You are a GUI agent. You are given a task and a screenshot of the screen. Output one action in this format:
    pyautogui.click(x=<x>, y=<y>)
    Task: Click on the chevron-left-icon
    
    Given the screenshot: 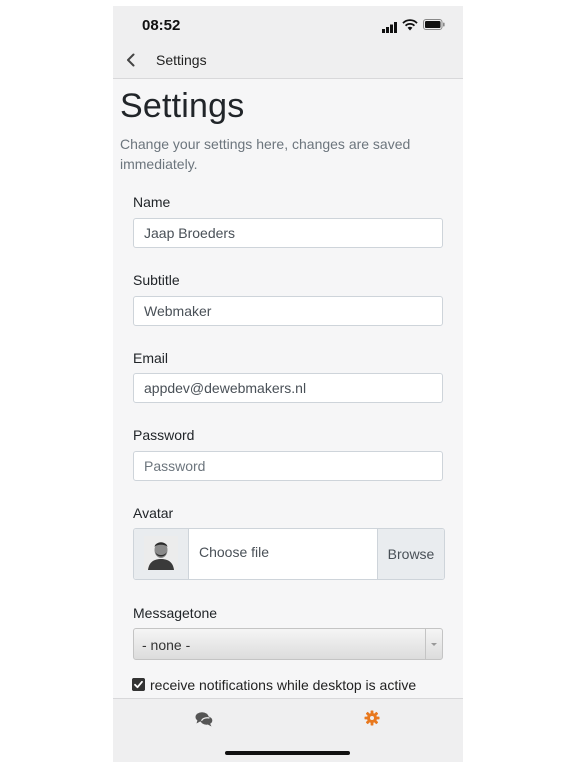 What is the action you would take?
    pyautogui.click(x=131, y=60)
    